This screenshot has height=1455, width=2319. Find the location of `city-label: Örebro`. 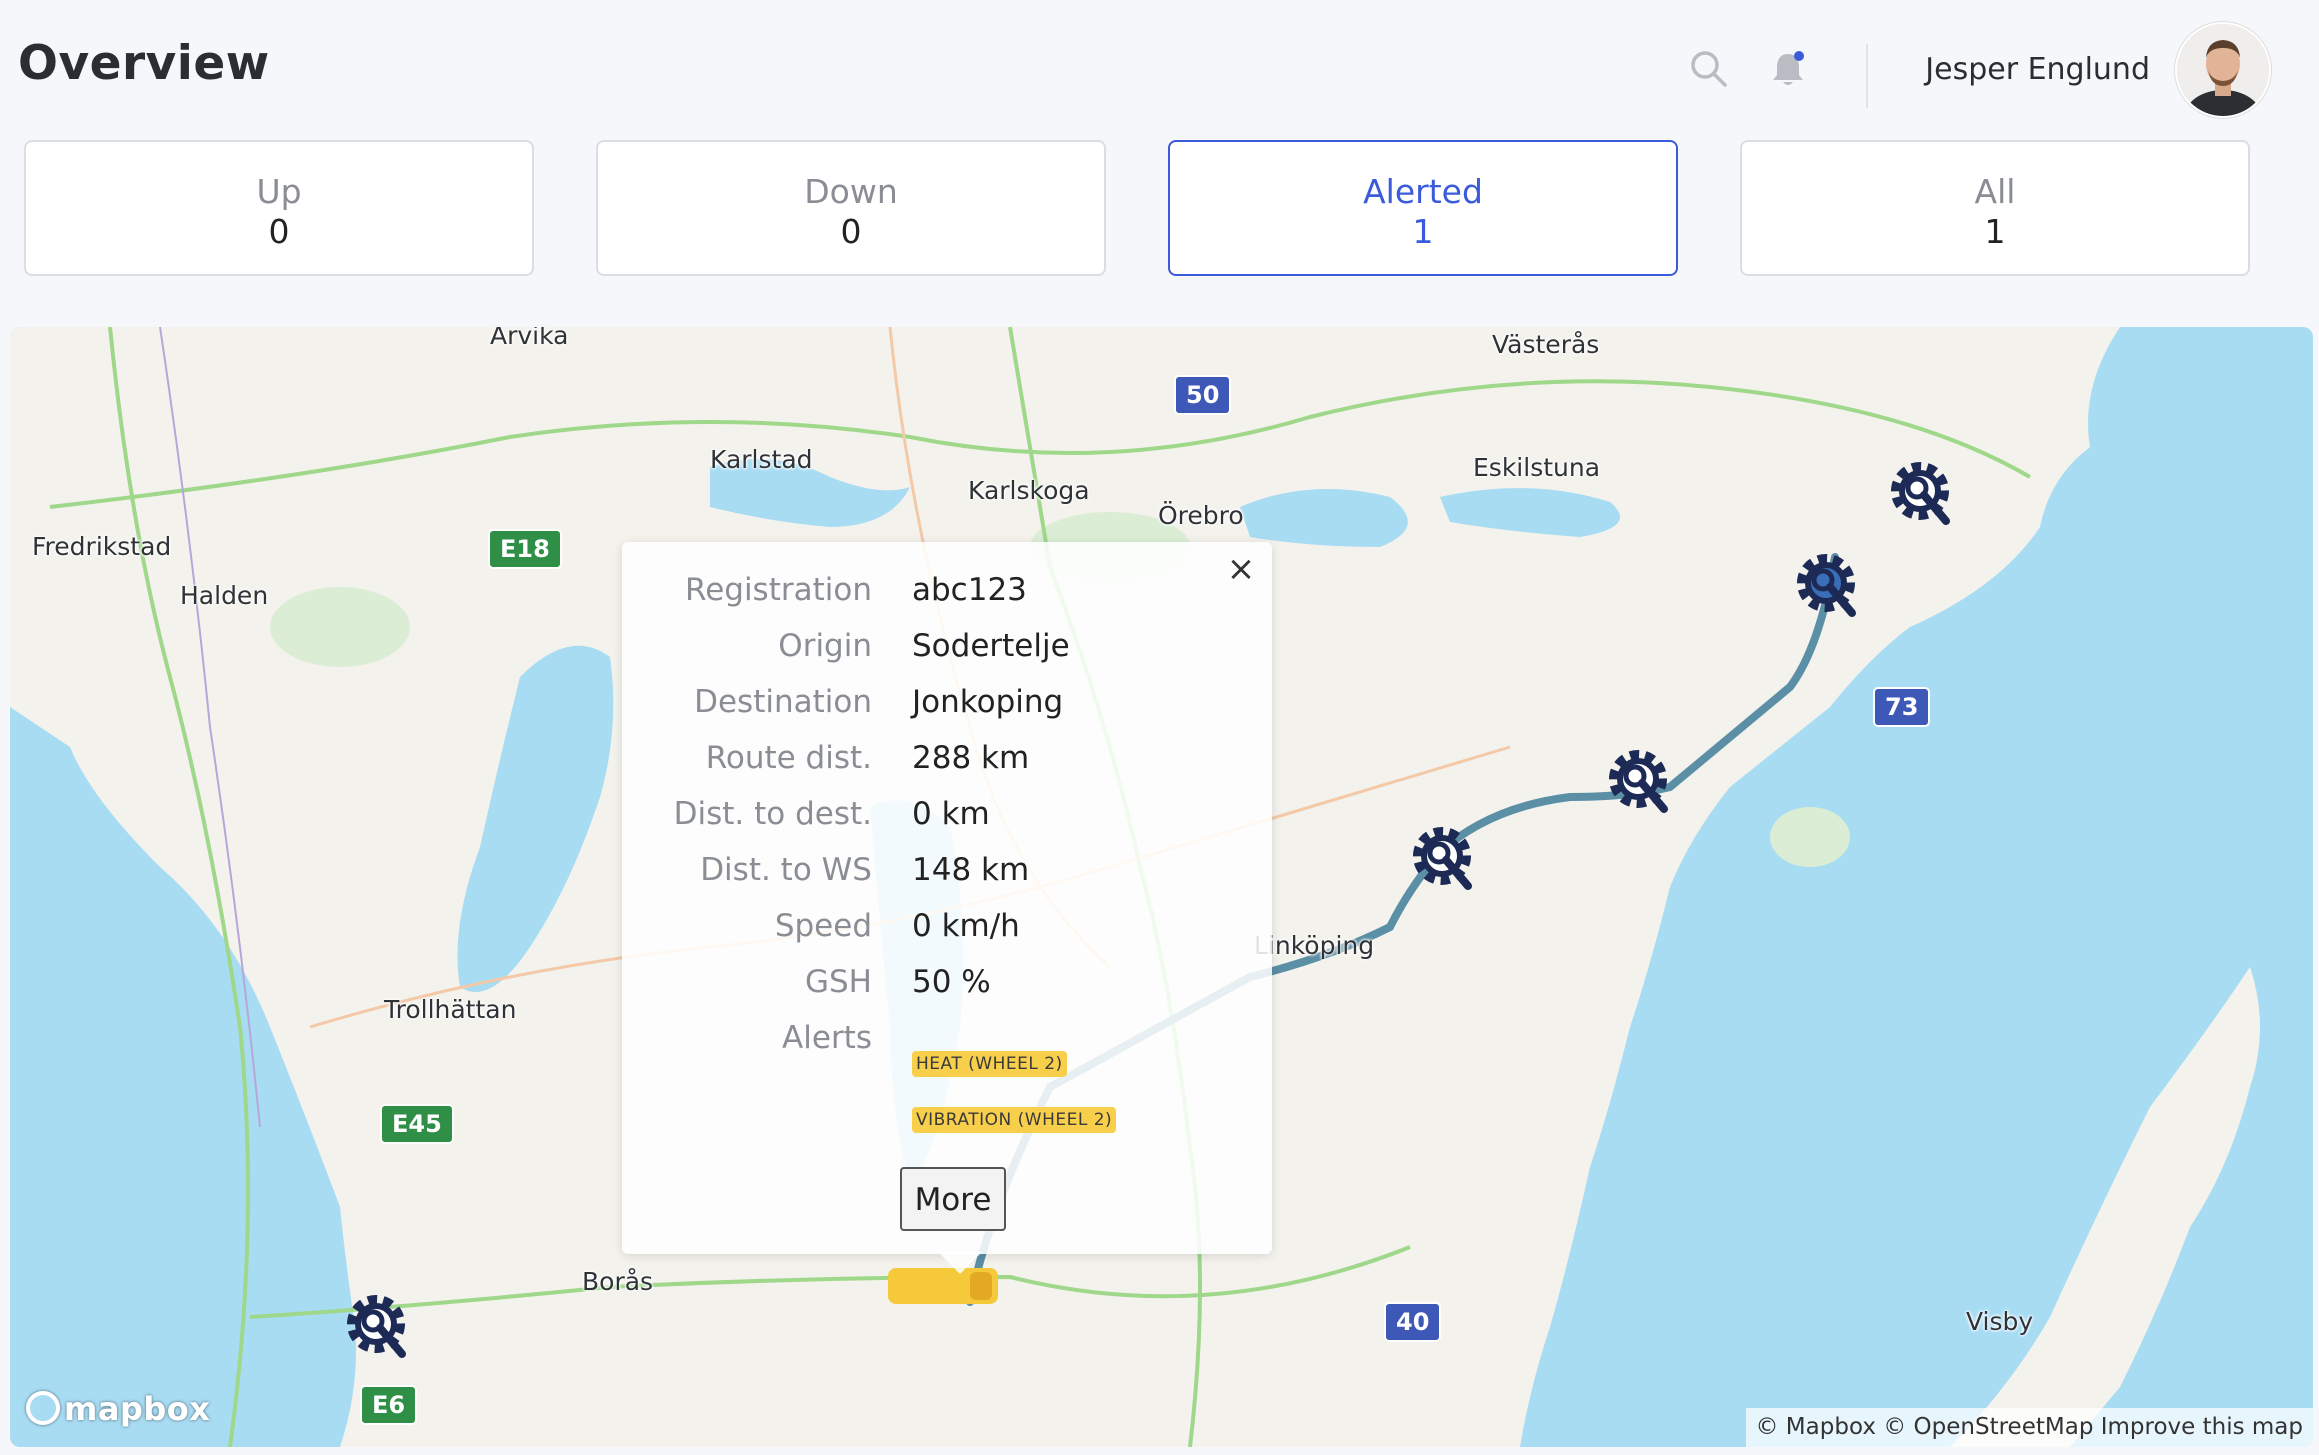

city-label: Örebro is located at coordinates (1201, 515).